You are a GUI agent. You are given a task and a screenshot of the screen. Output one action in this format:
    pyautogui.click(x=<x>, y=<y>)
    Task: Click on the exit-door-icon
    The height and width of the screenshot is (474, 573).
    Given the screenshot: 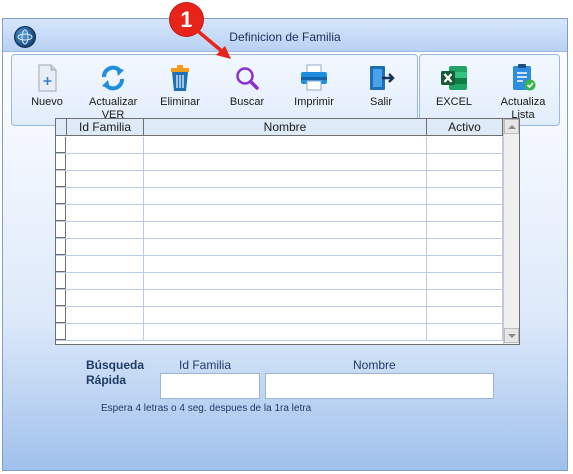 What is the action you would take?
    pyautogui.click(x=382, y=78)
    